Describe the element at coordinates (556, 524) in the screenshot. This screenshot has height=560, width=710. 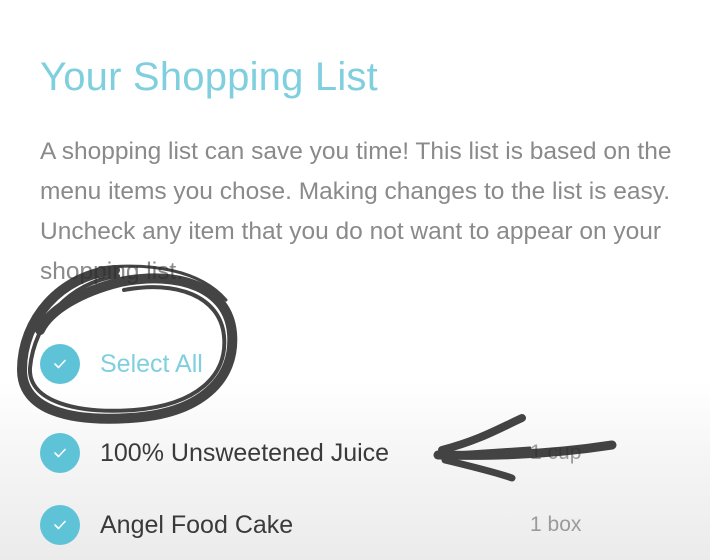
I see `item-quantity: 1 box` at that location.